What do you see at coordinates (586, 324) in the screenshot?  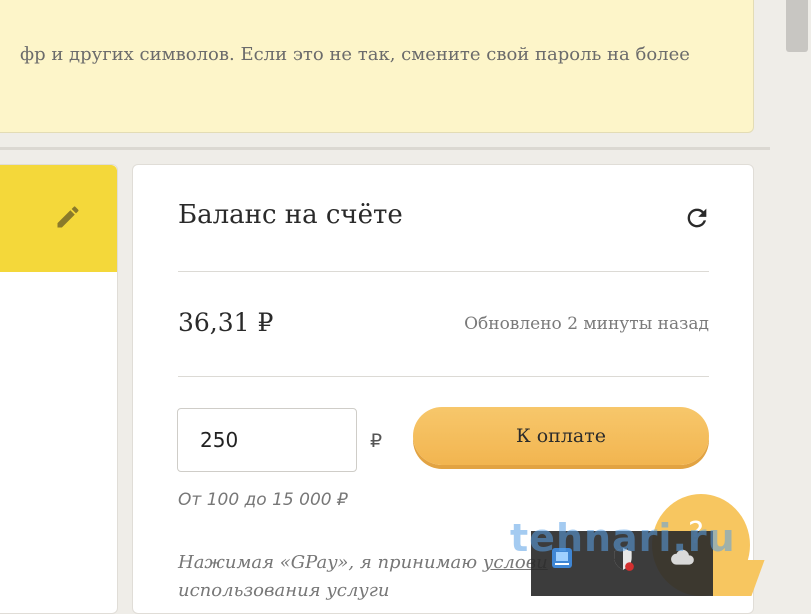 I see `balance-updated-time: Обновлено 2 минуты назад` at bounding box center [586, 324].